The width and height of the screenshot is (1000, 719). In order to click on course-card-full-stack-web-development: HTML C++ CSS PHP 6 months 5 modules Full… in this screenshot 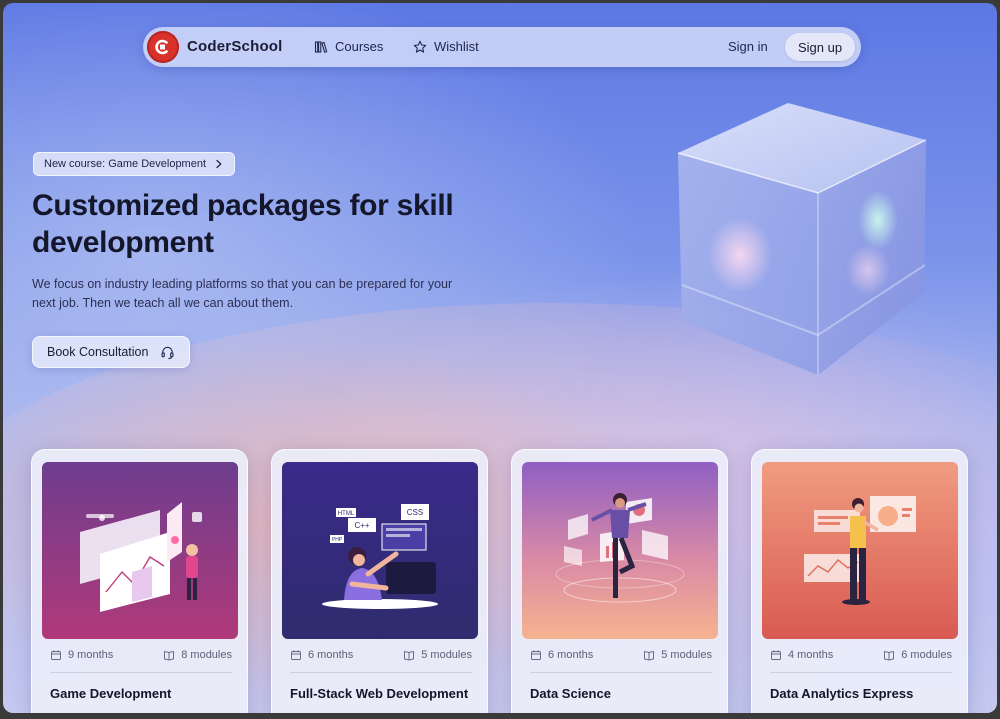, I will do `click(379, 581)`.